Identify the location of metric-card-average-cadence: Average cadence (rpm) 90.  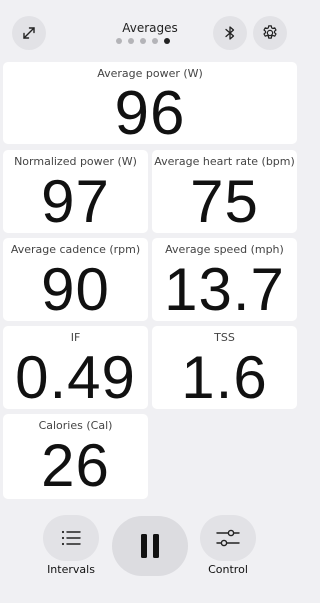
(75, 280).